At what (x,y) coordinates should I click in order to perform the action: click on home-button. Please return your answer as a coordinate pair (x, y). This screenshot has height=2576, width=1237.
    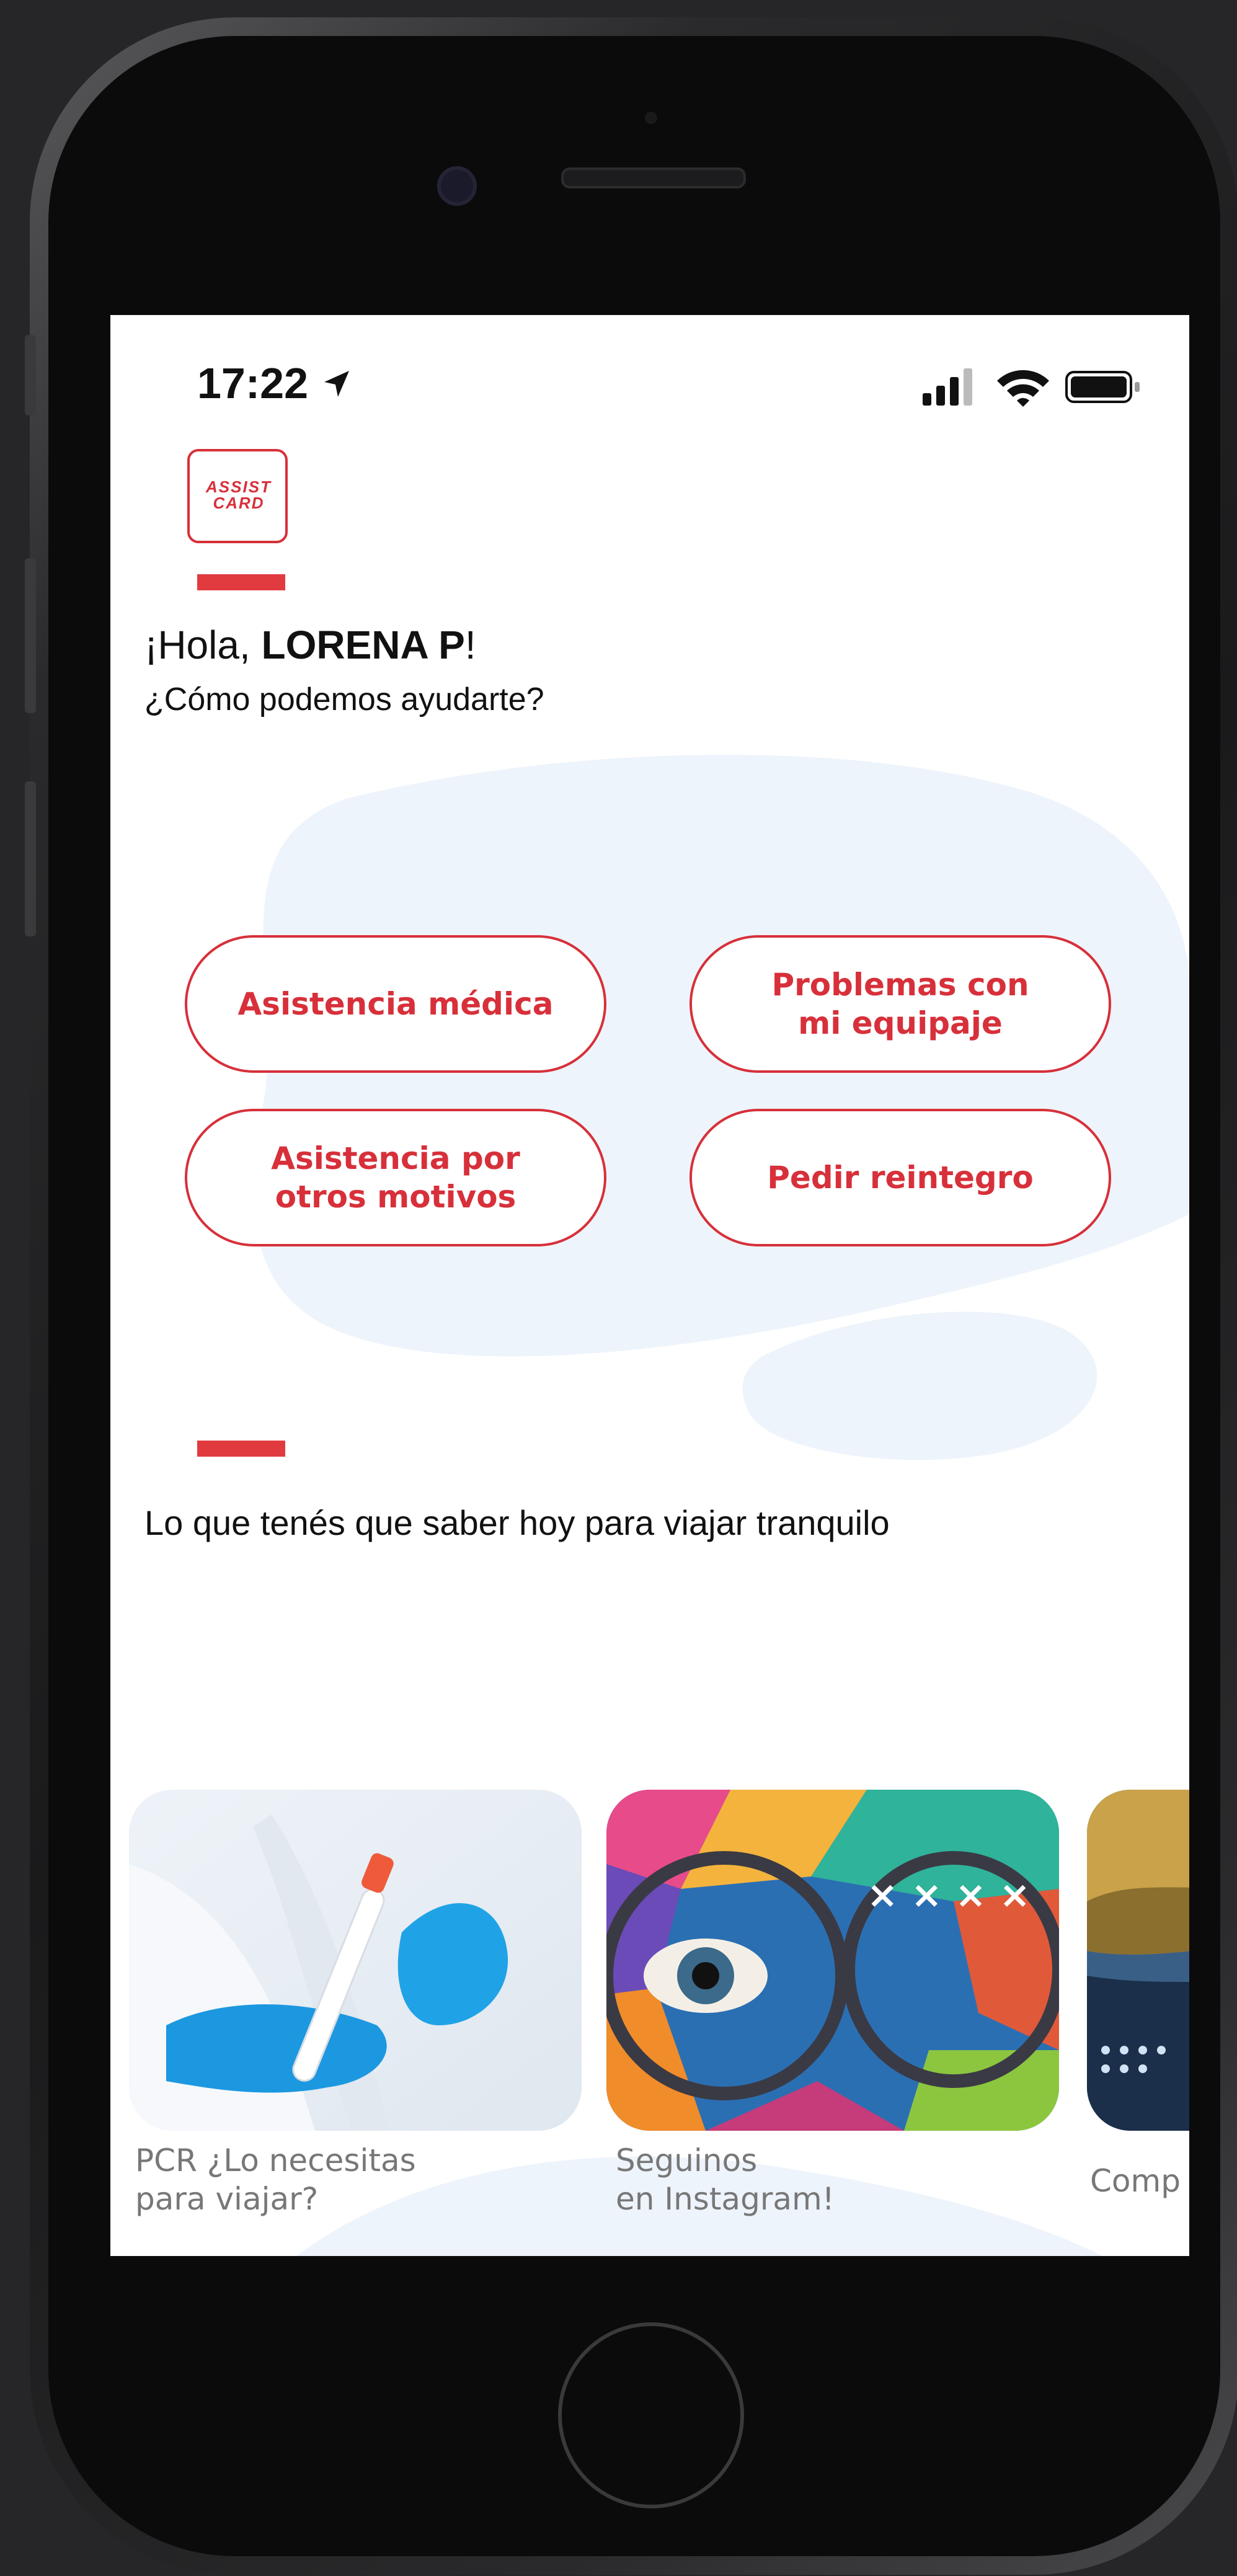
    Looking at the image, I should click on (651, 2415).